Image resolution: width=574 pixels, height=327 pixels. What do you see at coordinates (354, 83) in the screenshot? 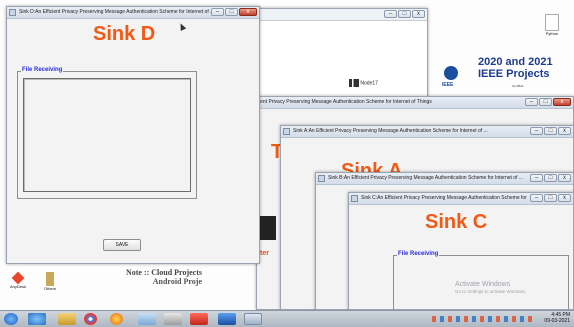
I see `node-icon` at bounding box center [354, 83].